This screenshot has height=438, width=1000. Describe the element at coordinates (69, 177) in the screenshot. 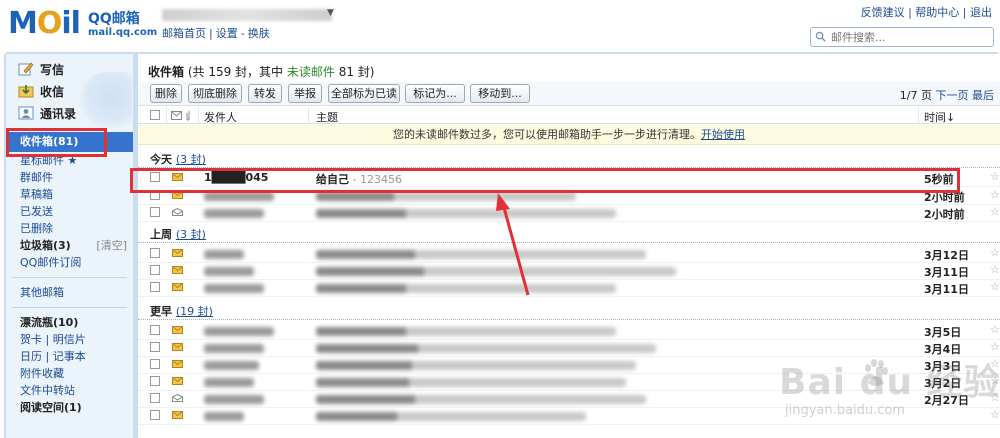

I see `folder-group-mail: 群邮件` at that location.